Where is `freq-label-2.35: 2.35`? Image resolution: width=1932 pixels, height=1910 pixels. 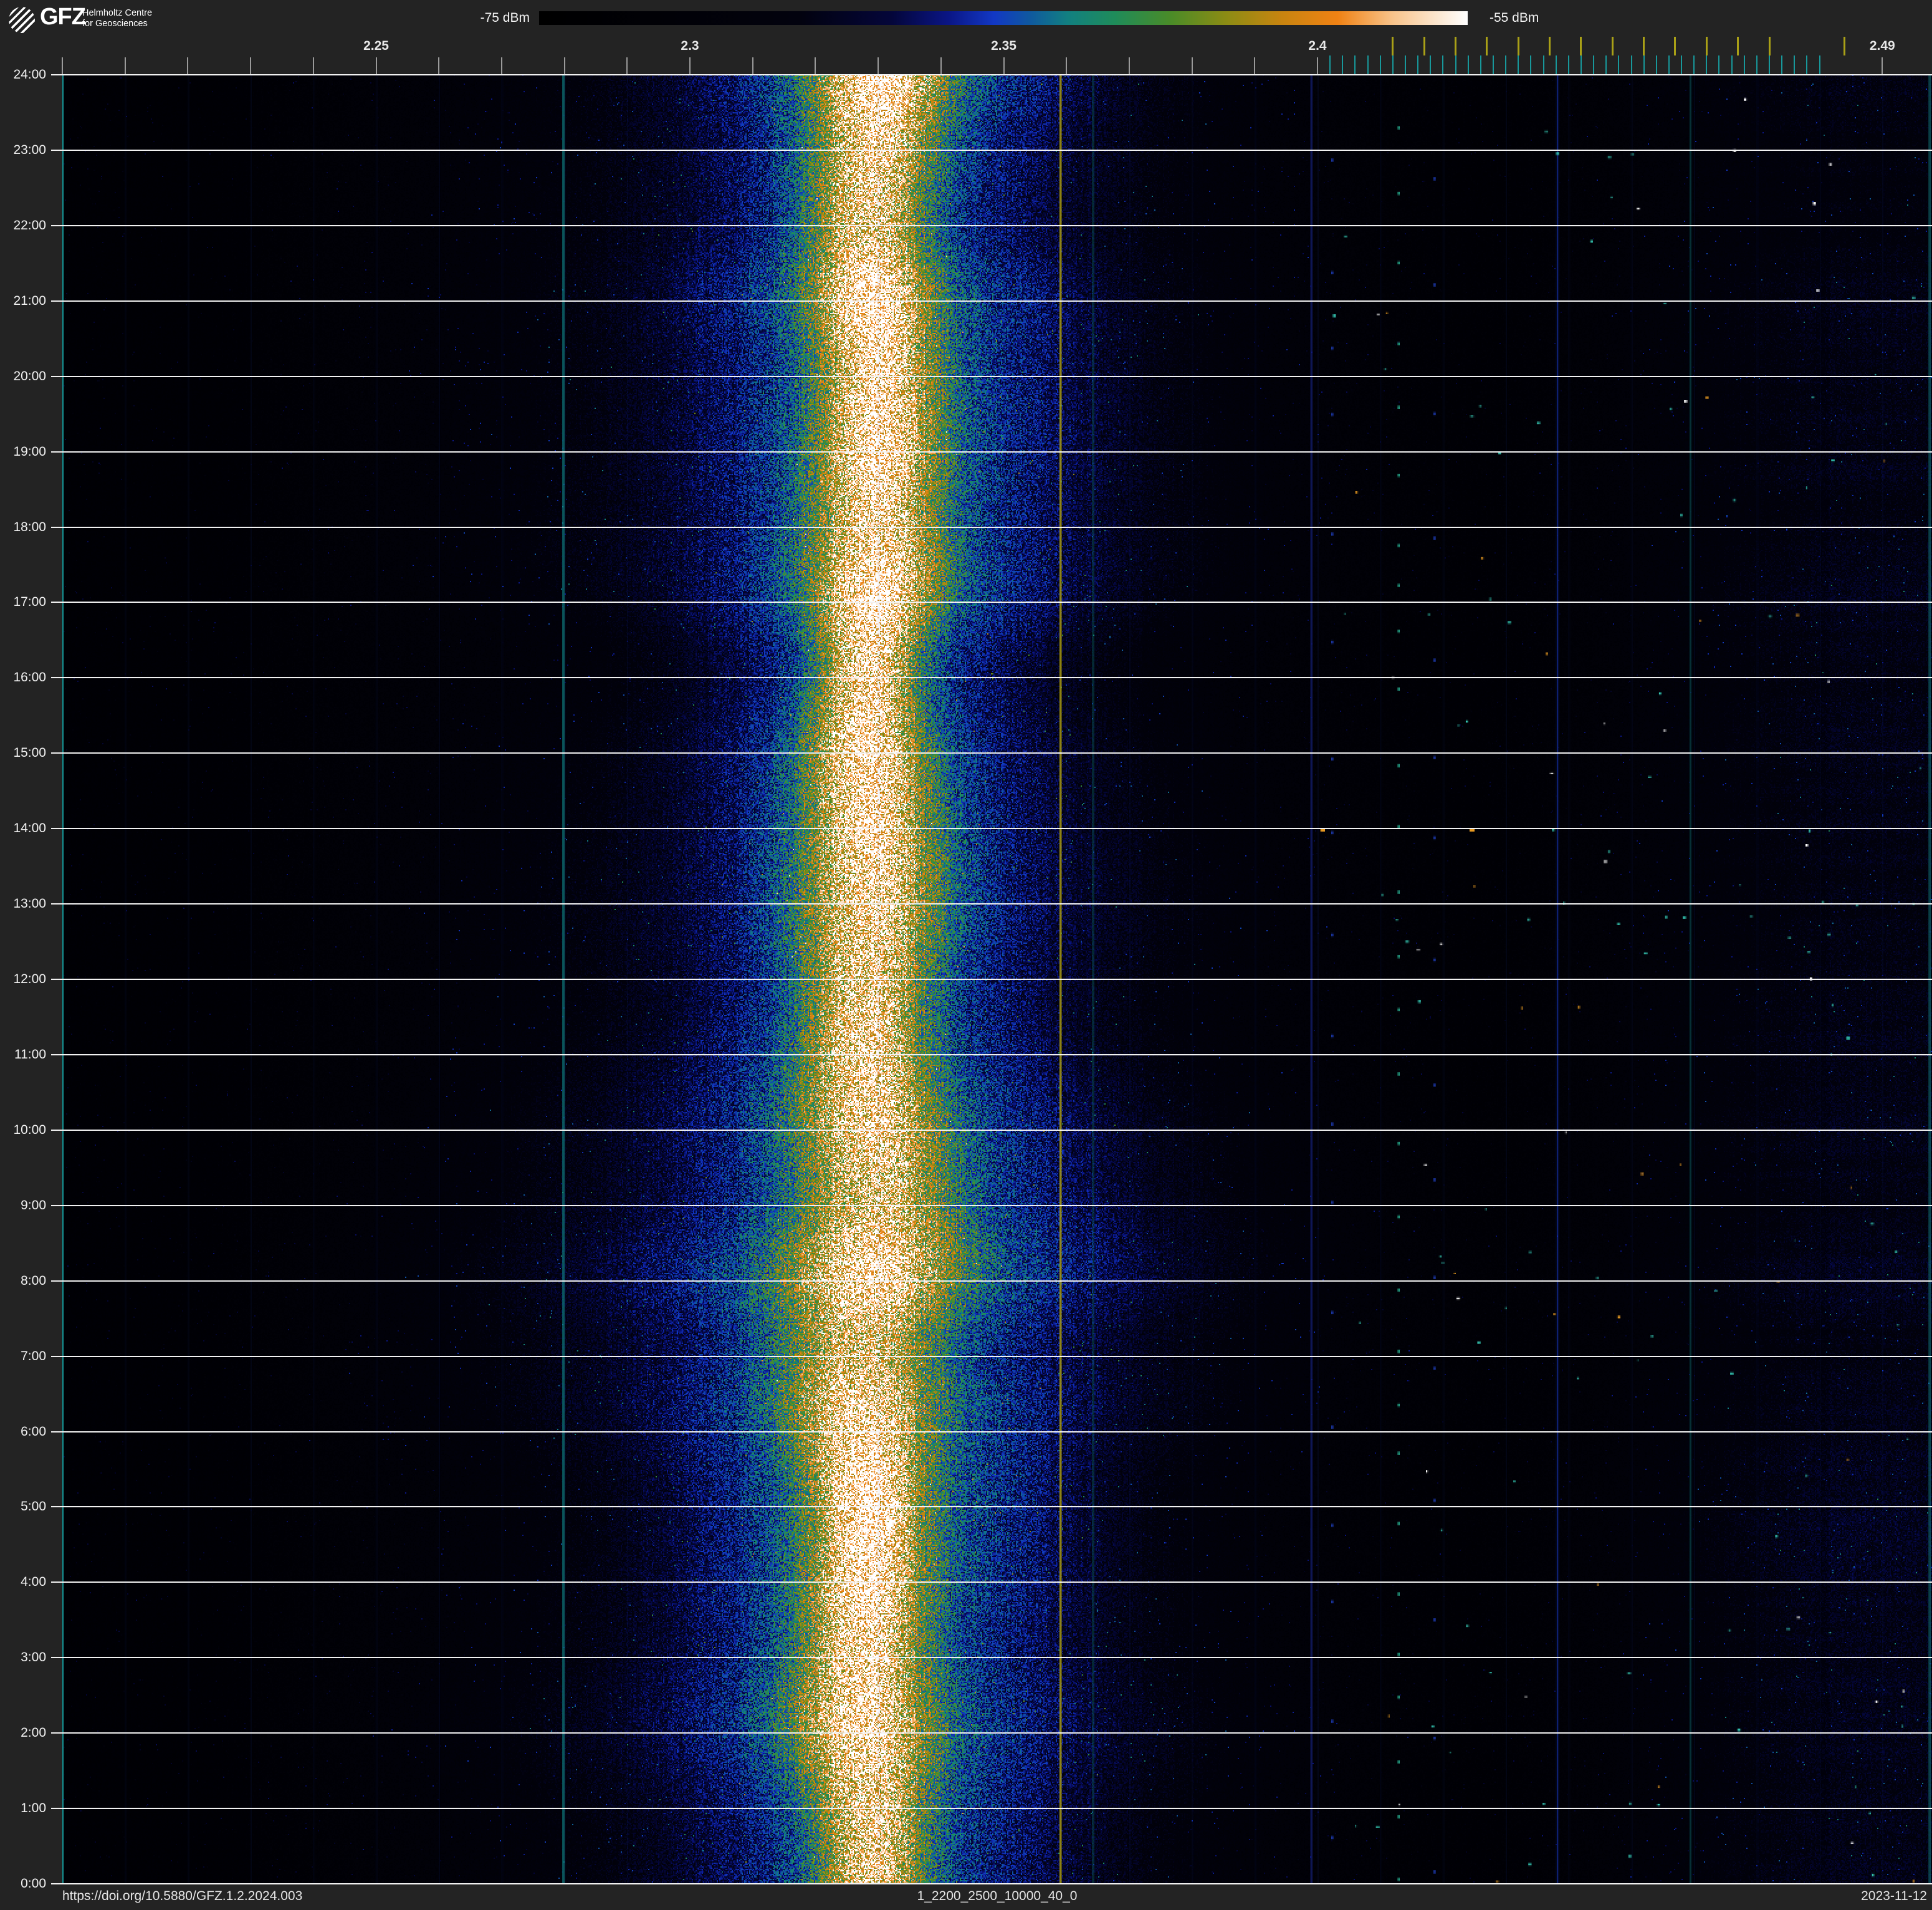
freq-label-2.35: 2.35 is located at coordinates (1003, 46).